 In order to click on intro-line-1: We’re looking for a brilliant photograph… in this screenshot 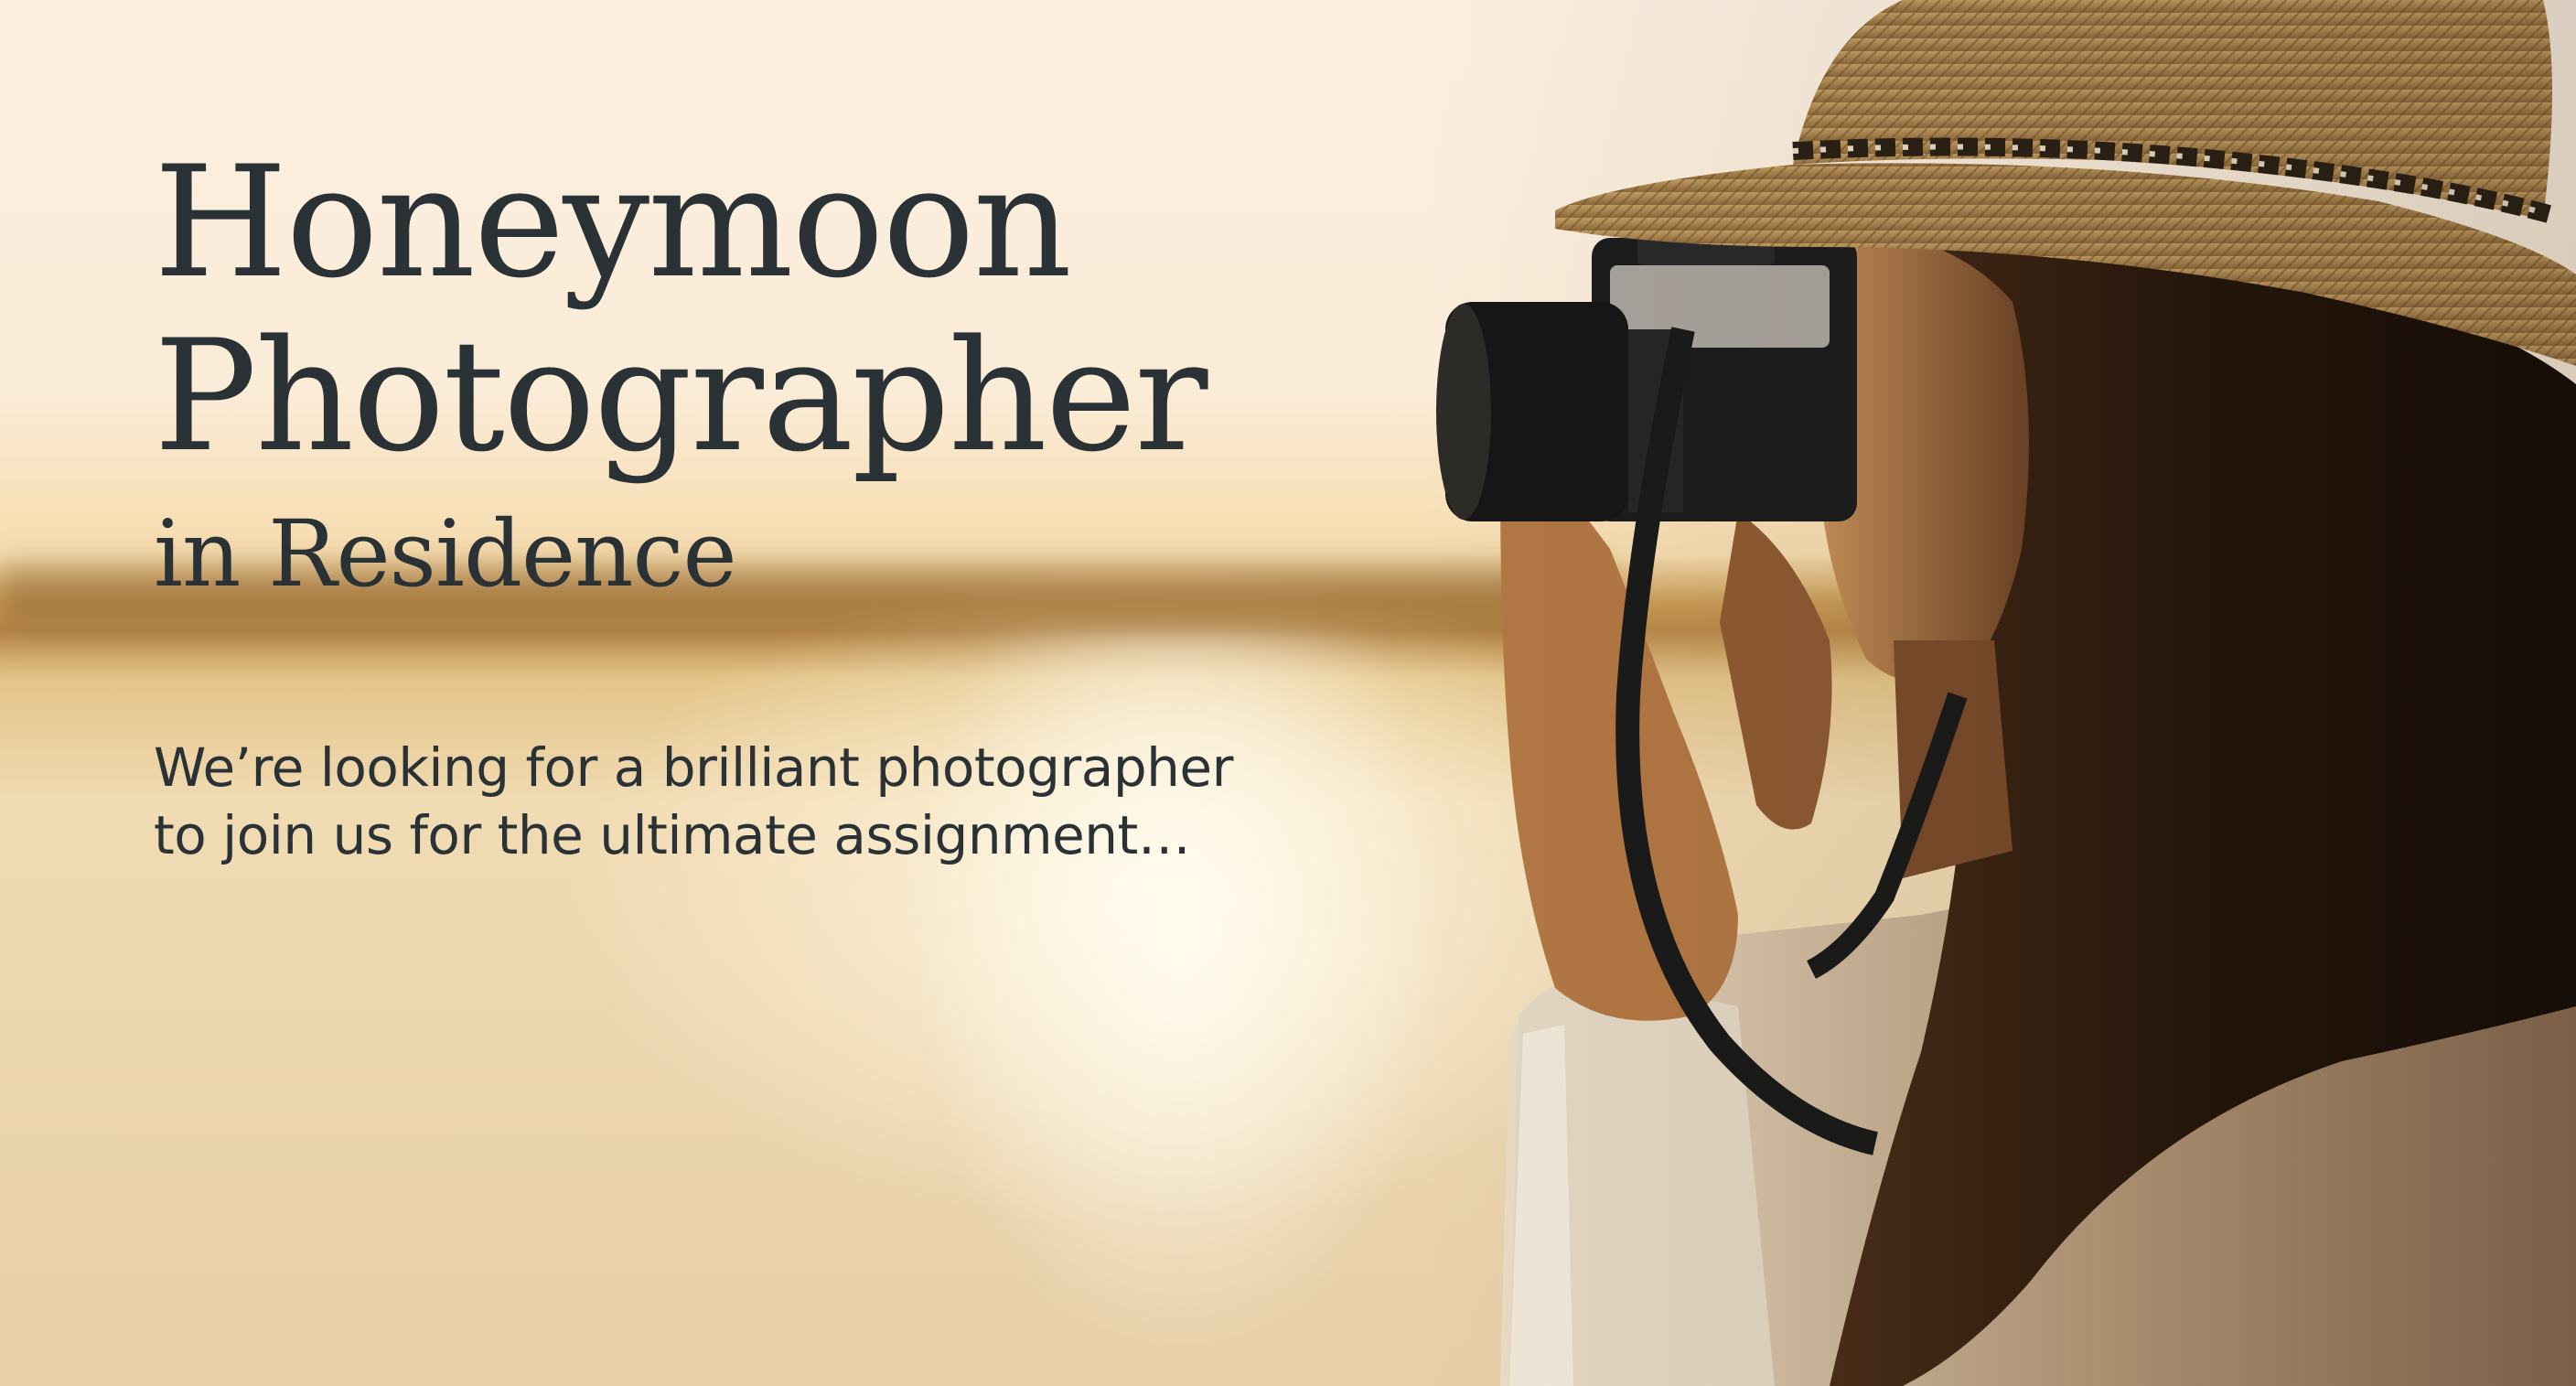, I will do `click(694, 767)`.